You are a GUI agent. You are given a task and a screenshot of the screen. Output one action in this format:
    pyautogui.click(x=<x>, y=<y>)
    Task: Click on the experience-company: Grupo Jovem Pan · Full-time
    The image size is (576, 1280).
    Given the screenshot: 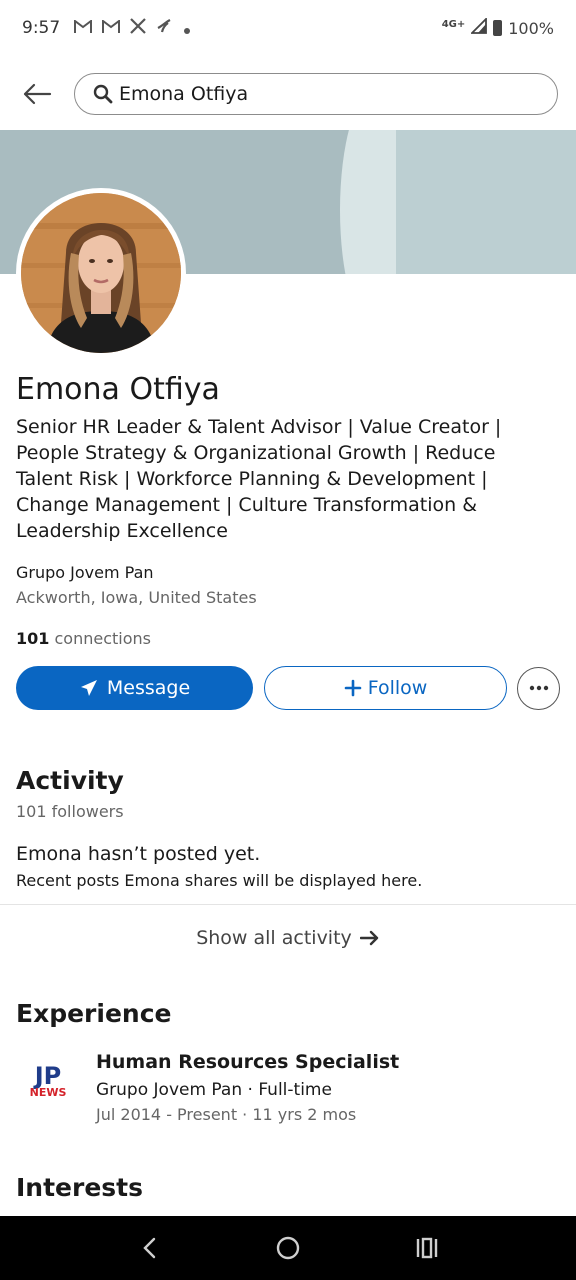 What is the action you would take?
    pyautogui.click(x=214, y=1090)
    